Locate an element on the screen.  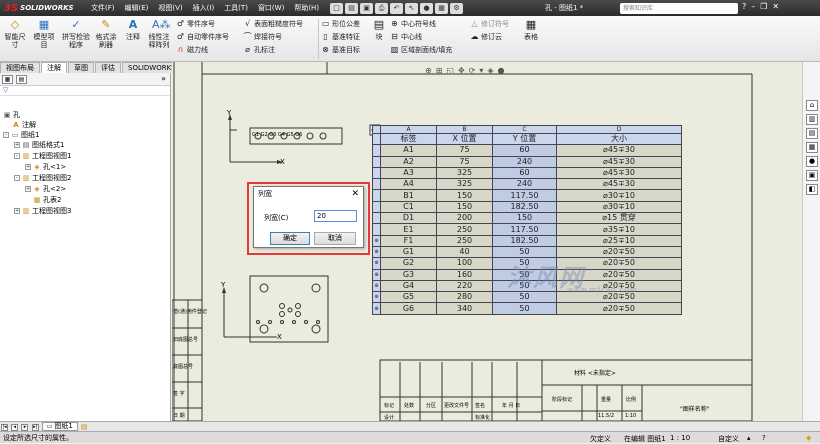
magnetic-line-button: ∩ 磁力线 is located at coordinates (192, 49).